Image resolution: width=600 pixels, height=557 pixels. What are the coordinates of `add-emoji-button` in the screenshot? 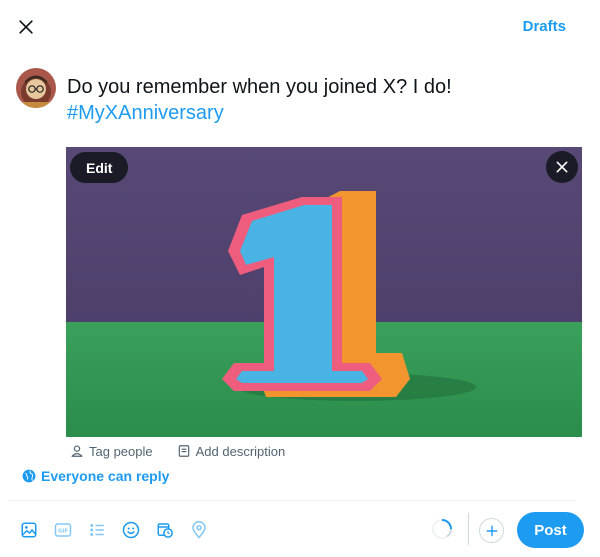 It's located at (131, 530).